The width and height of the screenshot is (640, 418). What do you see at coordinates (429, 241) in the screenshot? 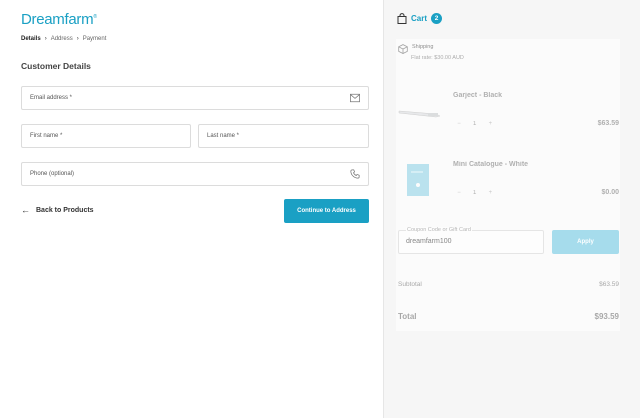
I see `coupon-value: dreamfarm100` at bounding box center [429, 241].